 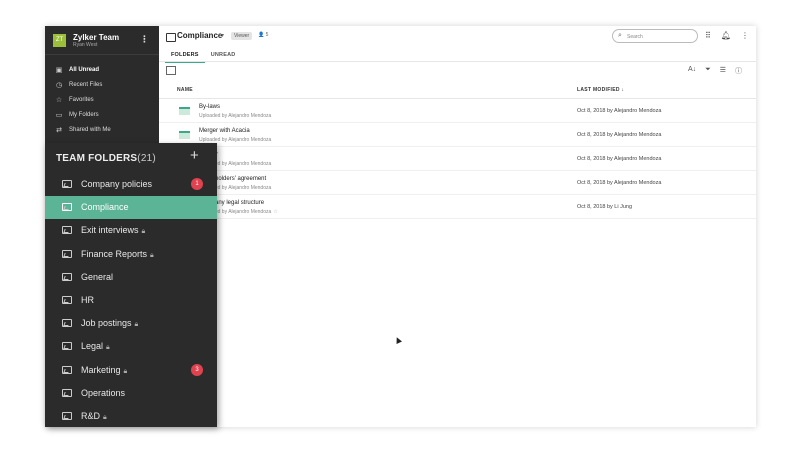 I want to click on page-title: Compliance, so click(x=199, y=35).